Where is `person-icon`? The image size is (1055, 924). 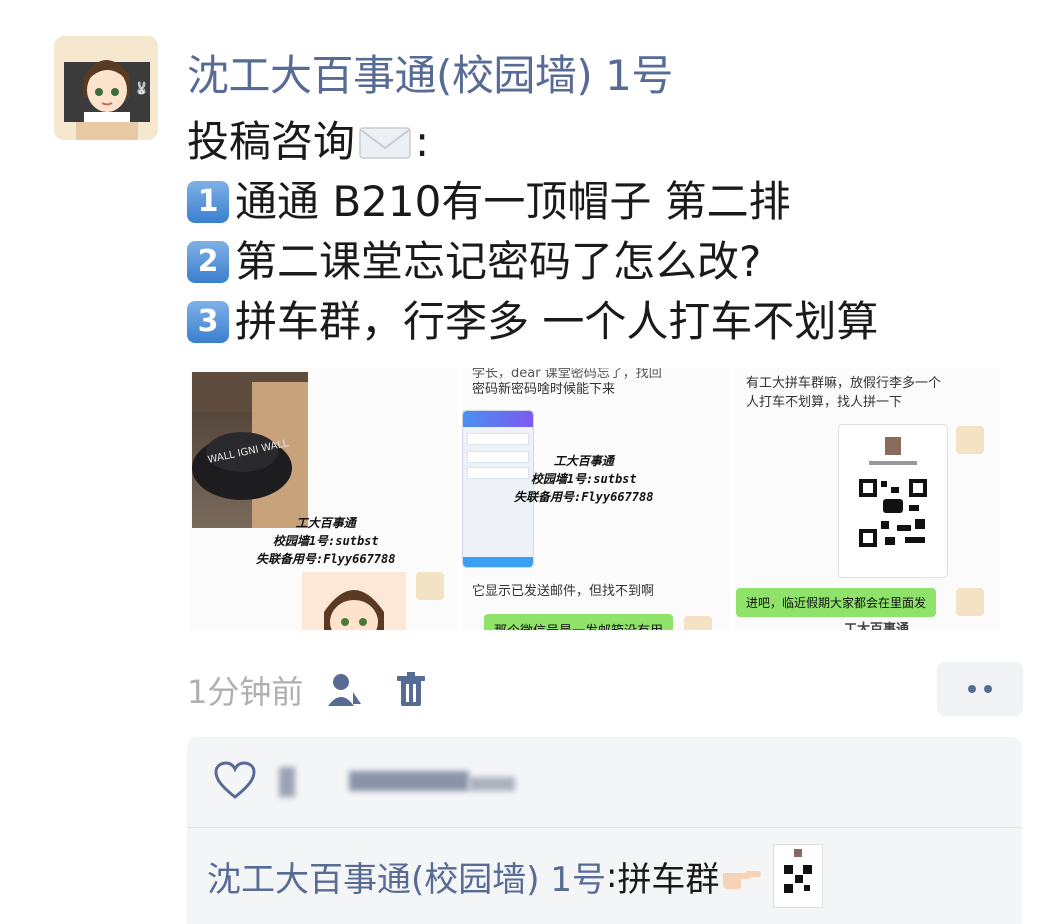 person-icon is located at coordinates (345, 690).